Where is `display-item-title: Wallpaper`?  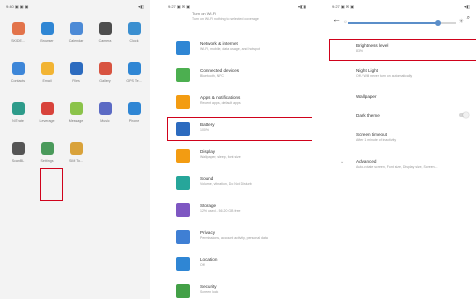
display-item-title: Wallpaper is located at coordinates (366, 96).